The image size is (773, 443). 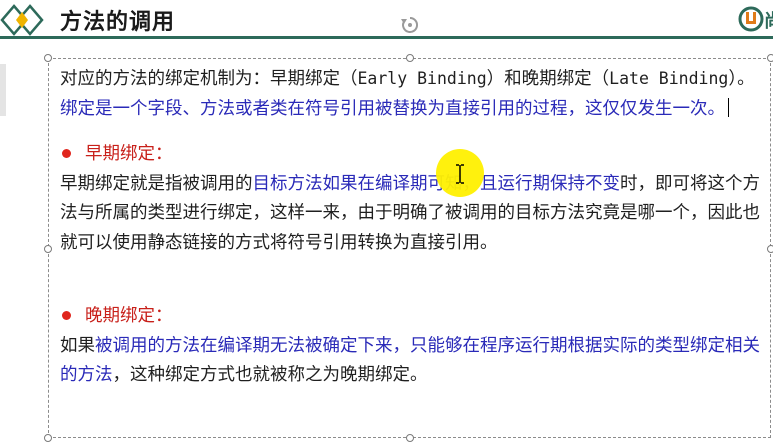 What do you see at coordinates (460, 174) in the screenshot?
I see `ibeam-cursor-icon` at bounding box center [460, 174].